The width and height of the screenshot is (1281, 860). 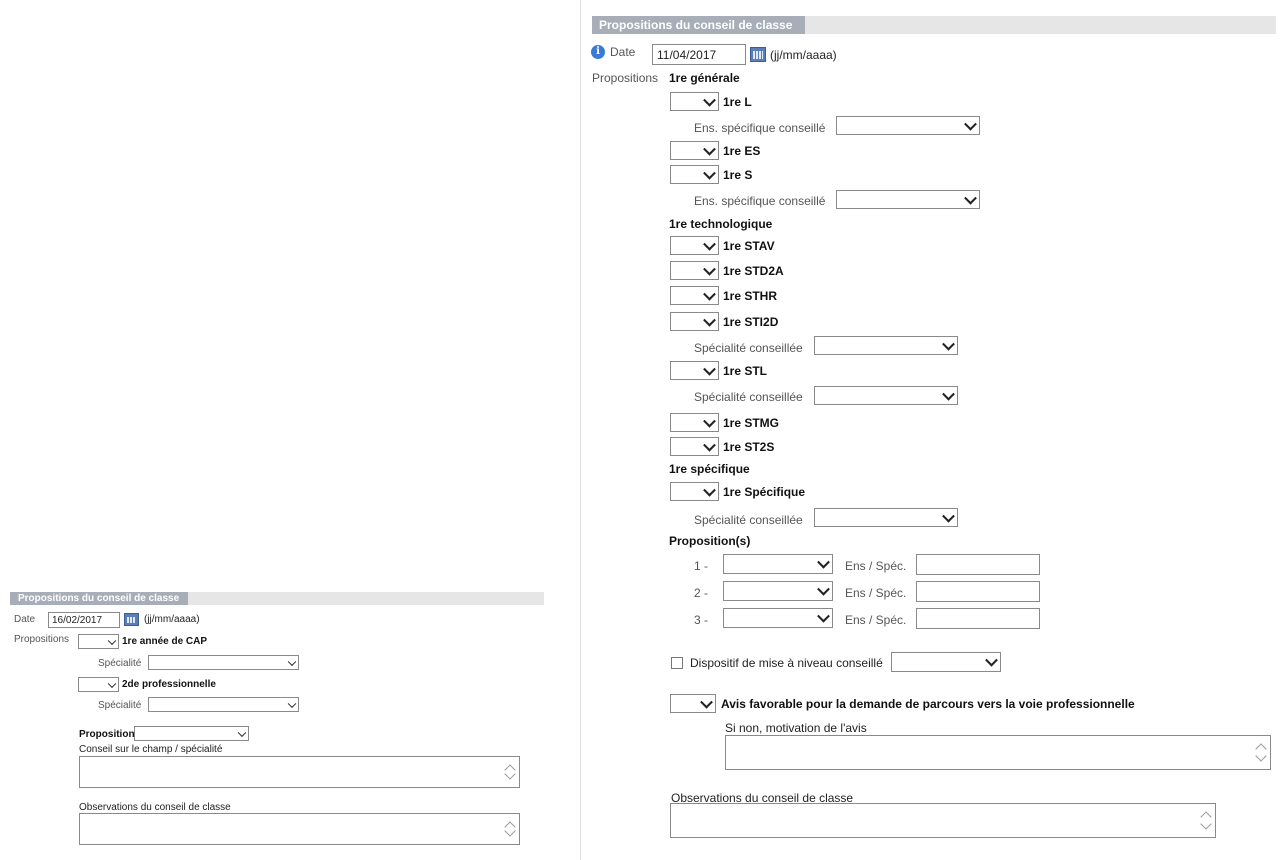 What do you see at coordinates (694, 321) in the screenshot?
I see `sti2d-select` at bounding box center [694, 321].